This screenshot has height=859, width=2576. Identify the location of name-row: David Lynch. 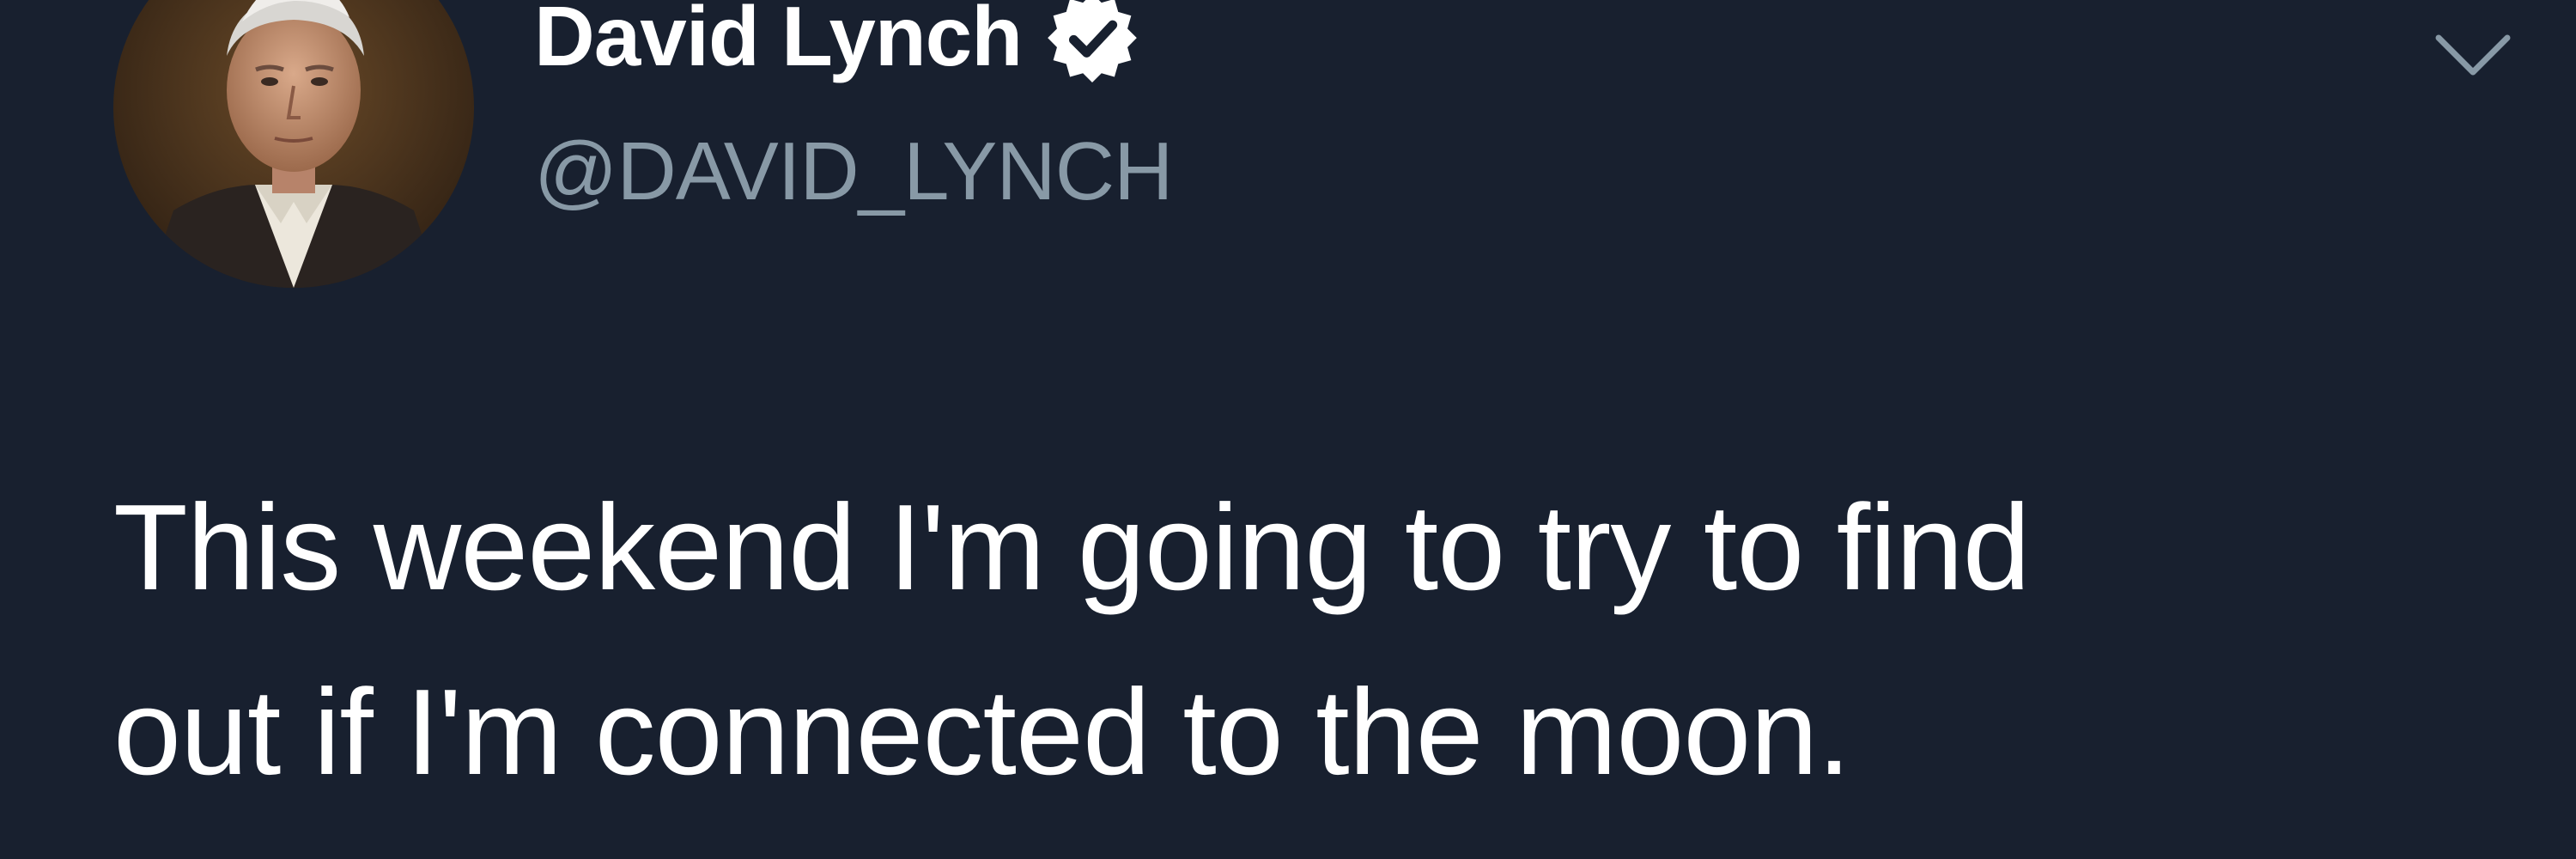
(836, 44).